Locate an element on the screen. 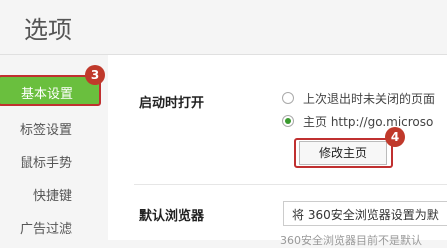 This screenshot has width=447, height=248. option-homepage-label: 主页 http://go.microso is located at coordinates (368, 122).